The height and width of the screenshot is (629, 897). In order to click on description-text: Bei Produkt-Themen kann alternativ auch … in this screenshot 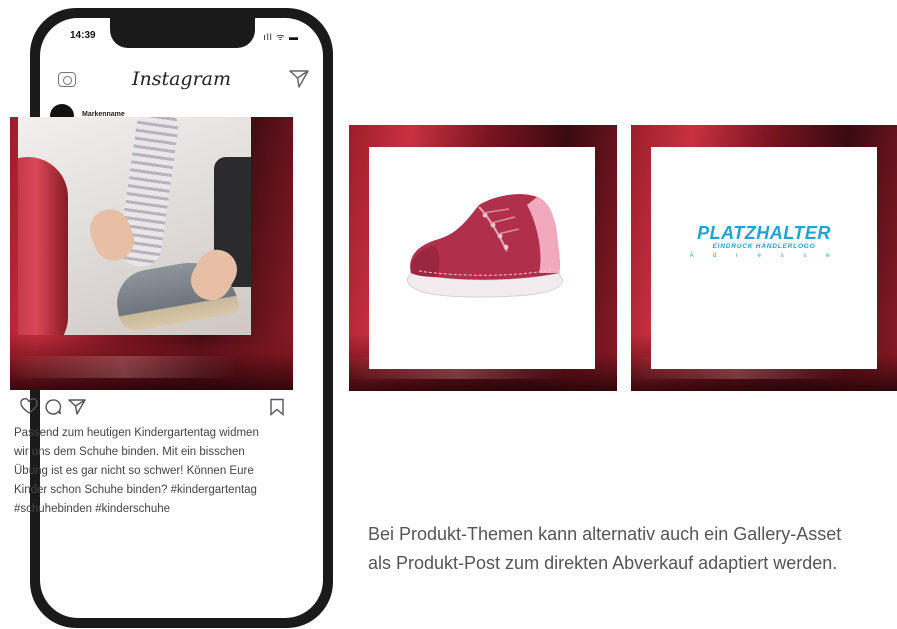, I will do `click(605, 548)`.